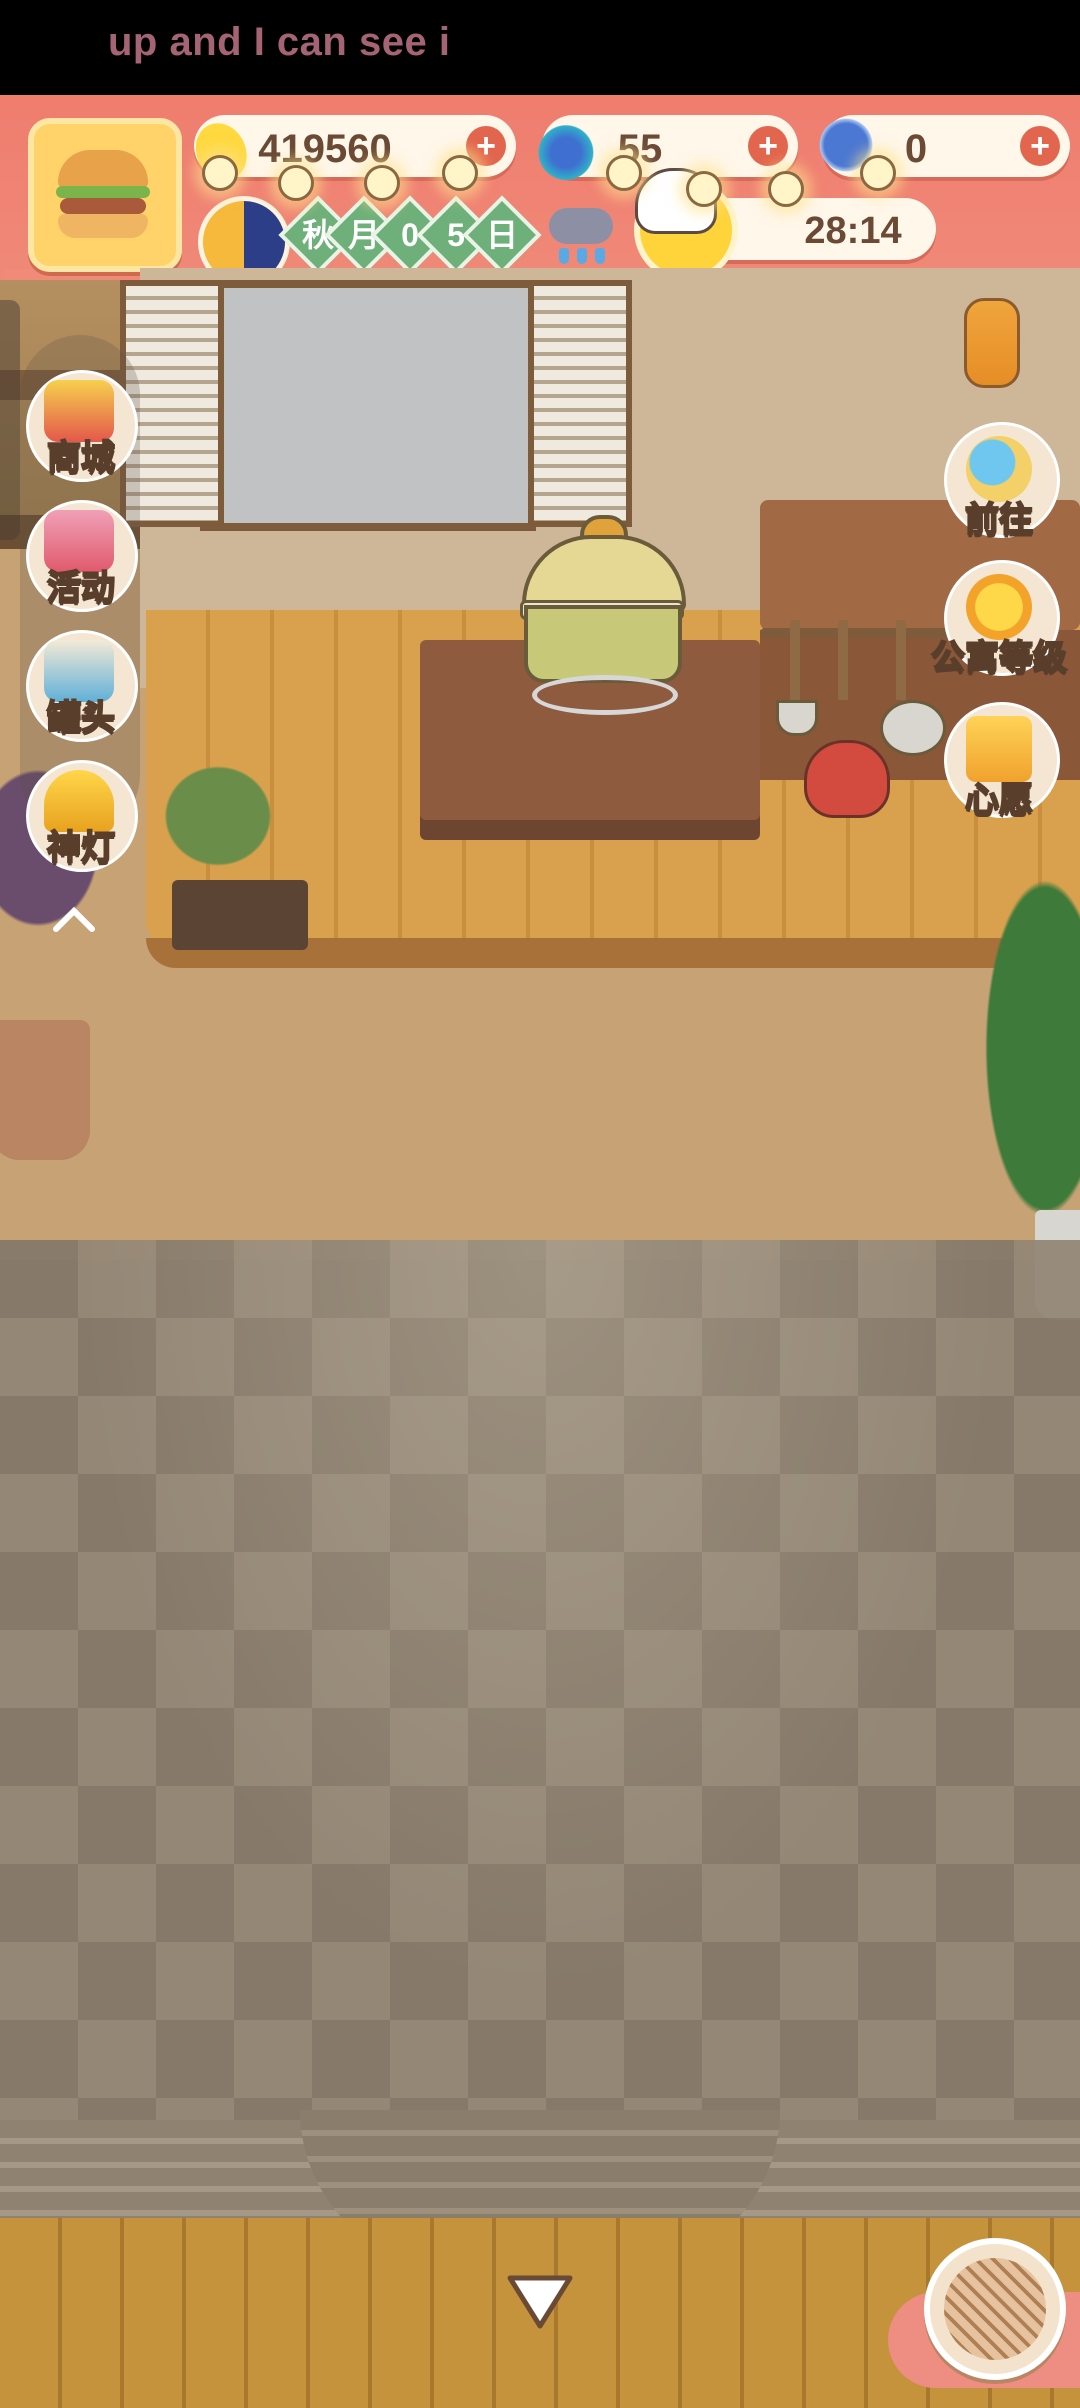 This screenshot has height=2408, width=1080. Describe the element at coordinates (795, 660) in the screenshot. I see `ladle-handle` at that location.